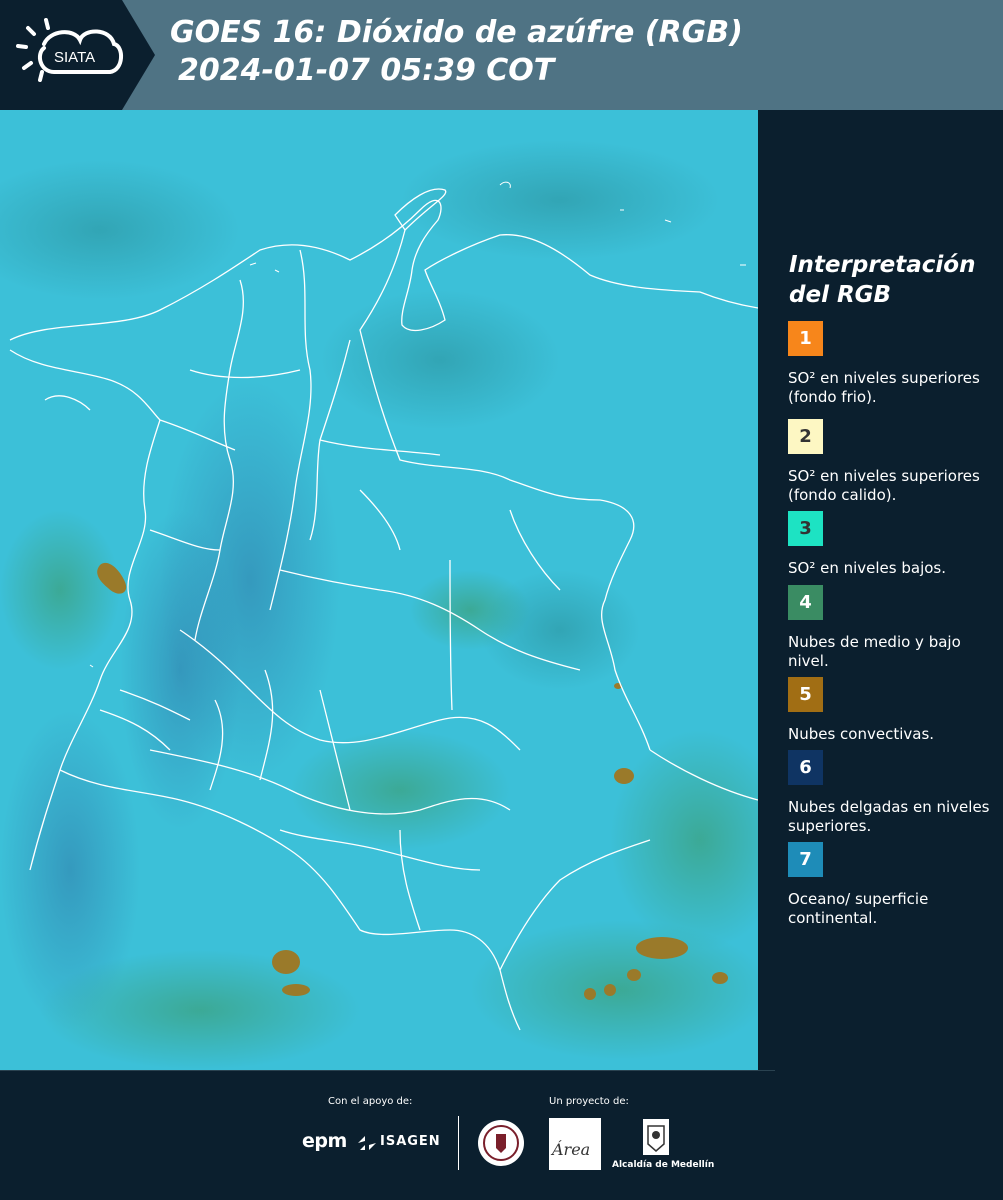 This screenshot has width=1003, height=1200. Describe the element at coordinates (874, 651) in the screenshot. I see `legend-label-4: Nubes de medio y bajo nivel.` at that location.